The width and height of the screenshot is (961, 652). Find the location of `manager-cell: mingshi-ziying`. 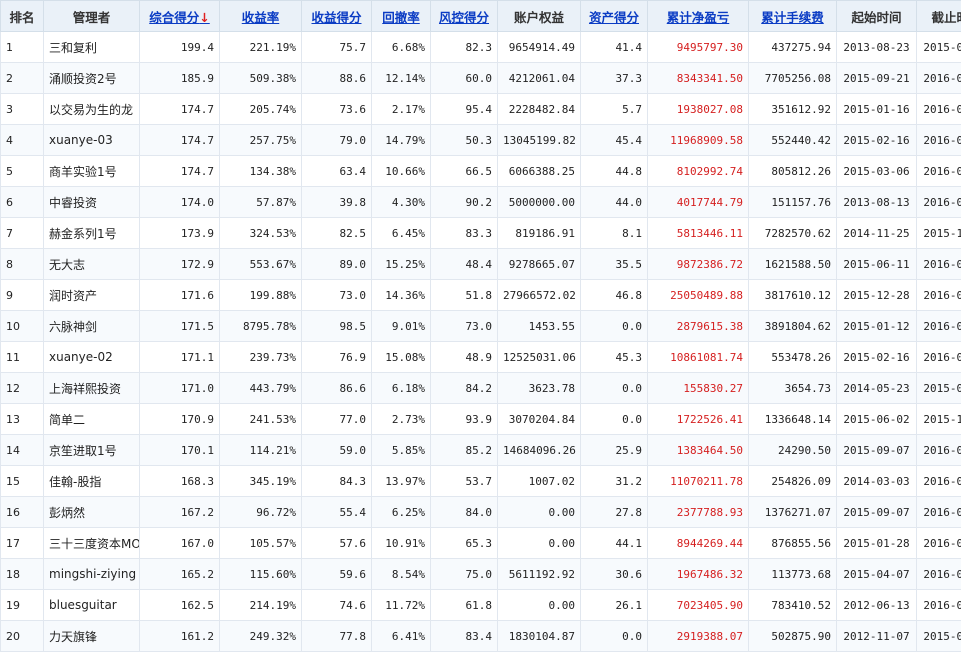

manager-cell: mingshi-ziying is located at coordinates (92, 574).